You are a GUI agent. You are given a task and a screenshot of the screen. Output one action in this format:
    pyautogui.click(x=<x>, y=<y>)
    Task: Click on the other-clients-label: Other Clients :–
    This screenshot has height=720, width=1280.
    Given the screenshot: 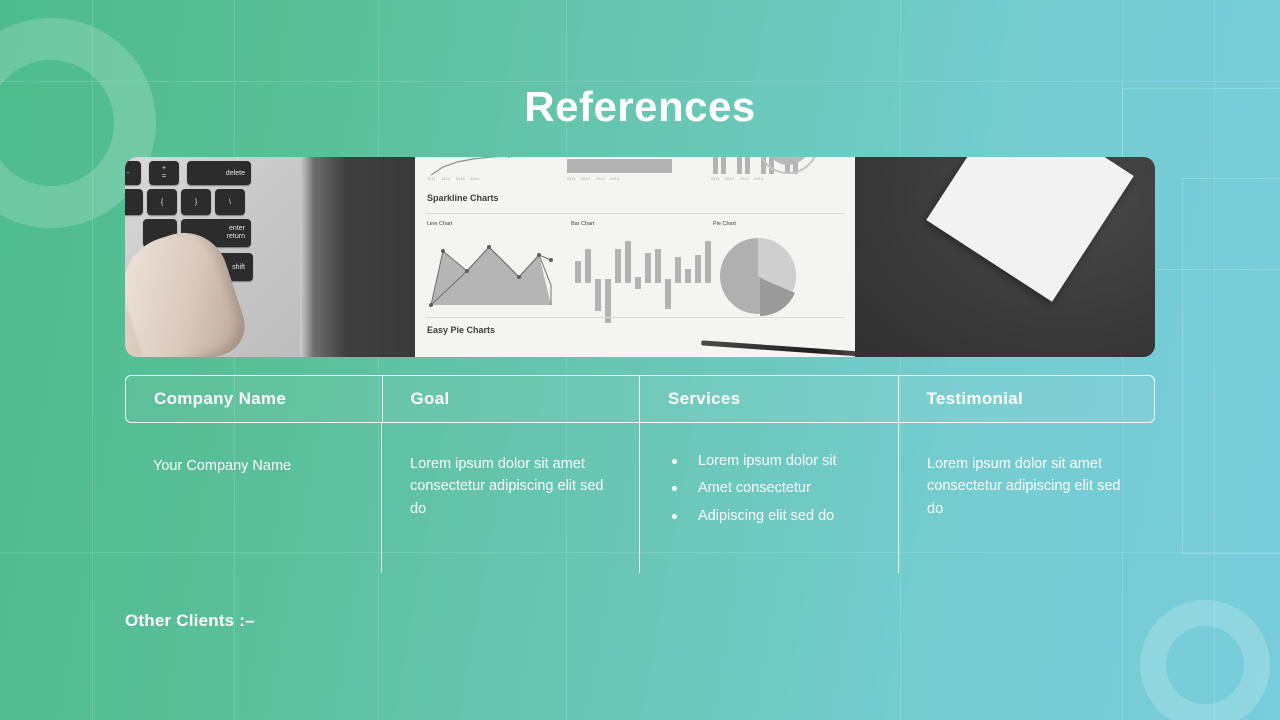 What is the action you would take?
    pyautogui.click(x=190, y=620)
    